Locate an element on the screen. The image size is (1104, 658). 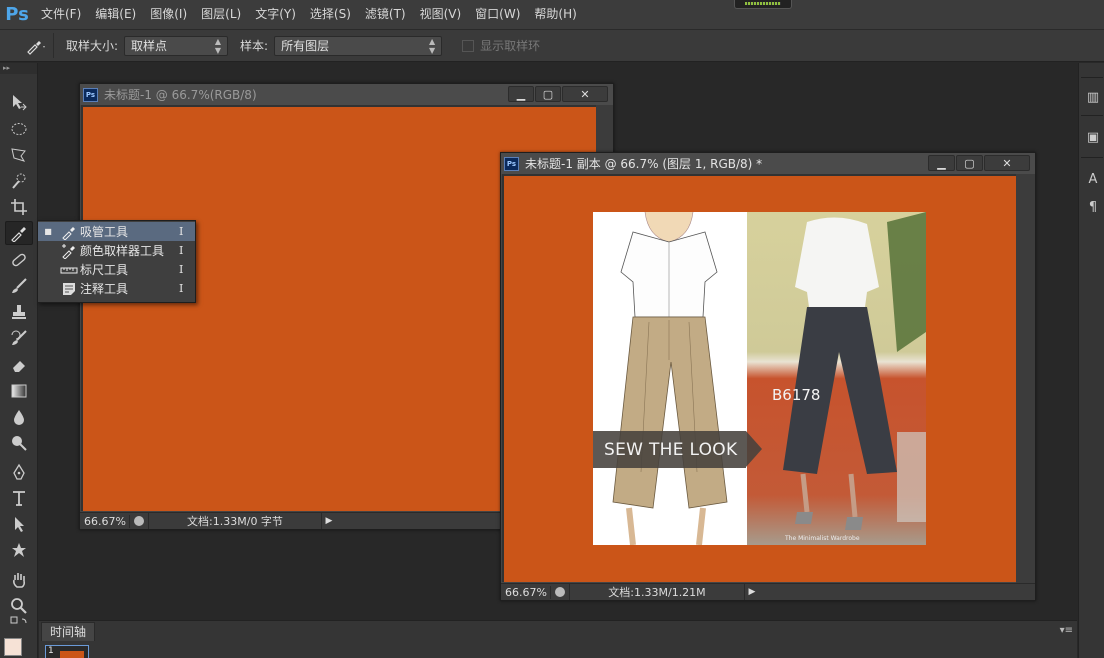
clone-stamp-tool is located at coordinates (19, 312).